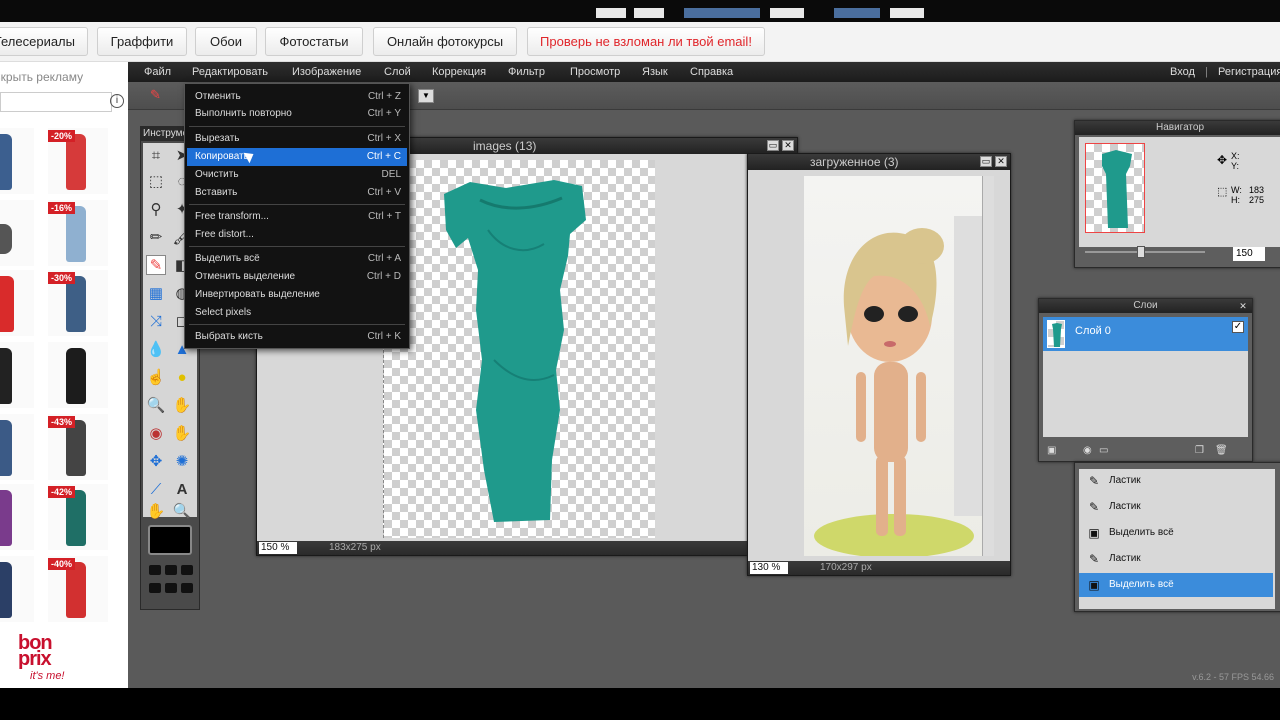 This screenshot has width=1280, height=720. I want to click on spot-heal-icon: ✋, so click(182, 433).